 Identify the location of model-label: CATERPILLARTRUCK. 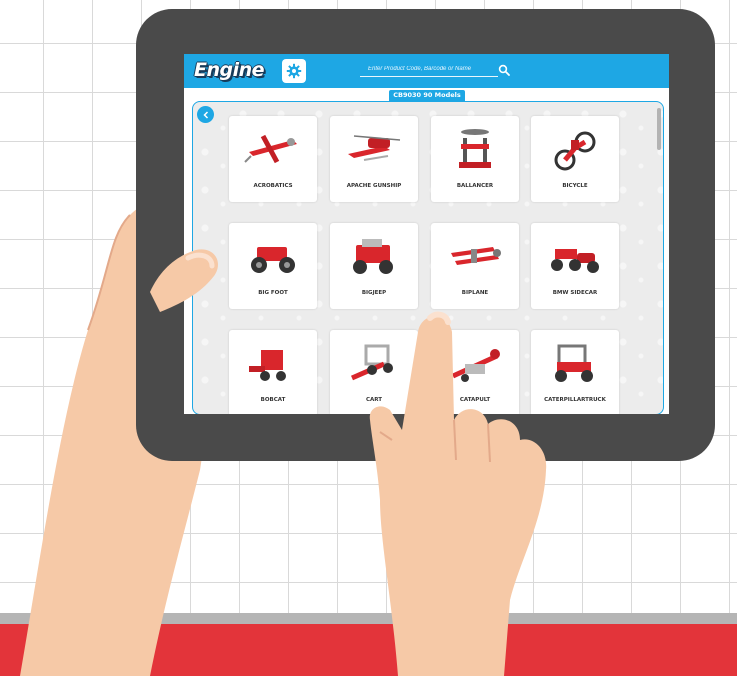
(575, 400).